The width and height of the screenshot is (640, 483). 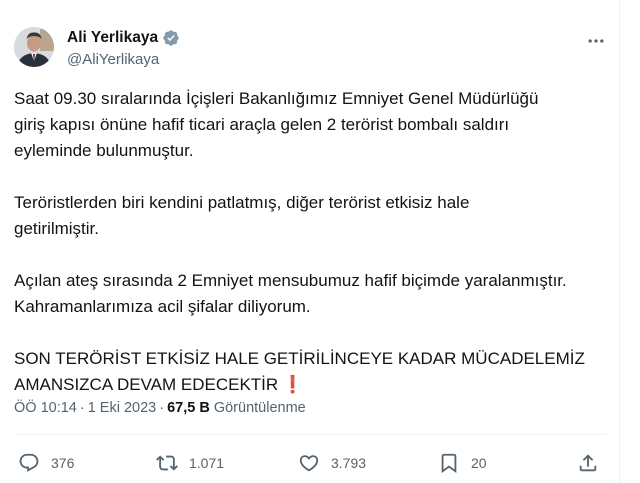 I want to click on more-horizontal-icon, so click(x=596, y=41).